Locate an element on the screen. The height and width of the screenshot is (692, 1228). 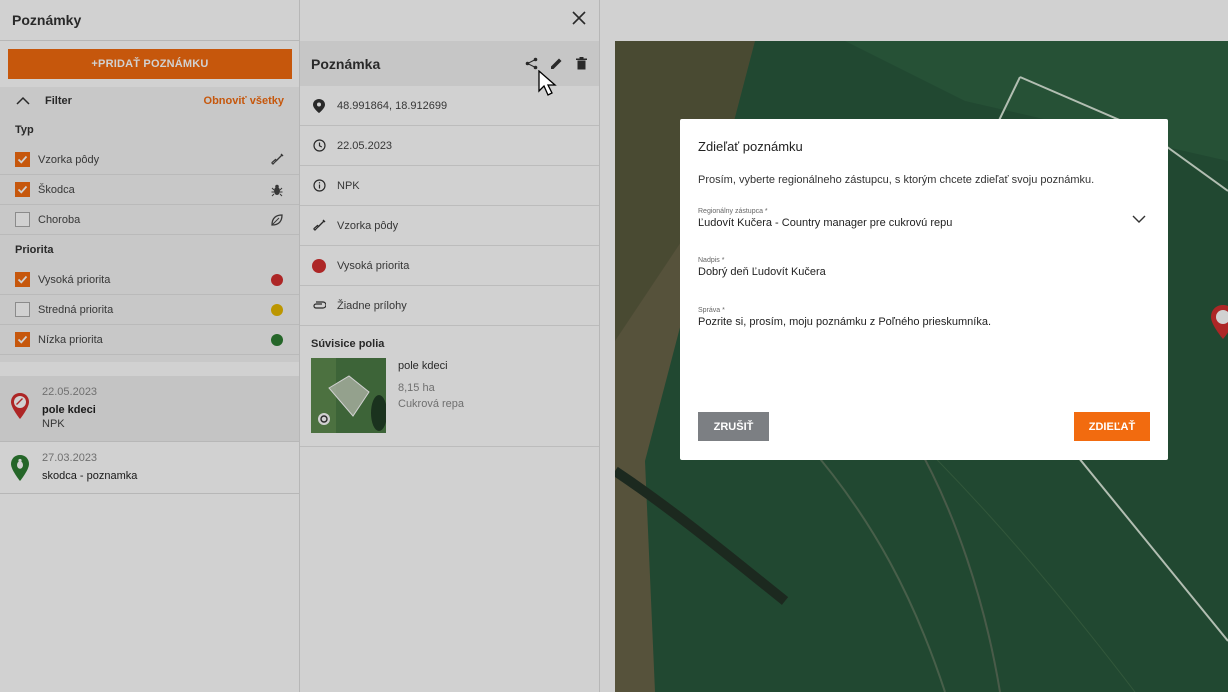
representative-label: Regionálny zástupca * is located at coordinates (733, 211).